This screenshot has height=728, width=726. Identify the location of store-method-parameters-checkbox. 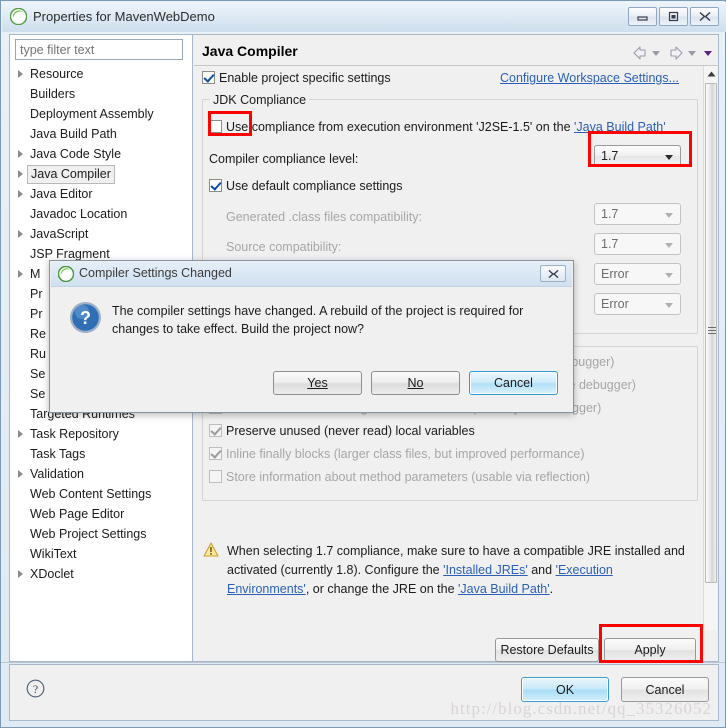
(215, 476).